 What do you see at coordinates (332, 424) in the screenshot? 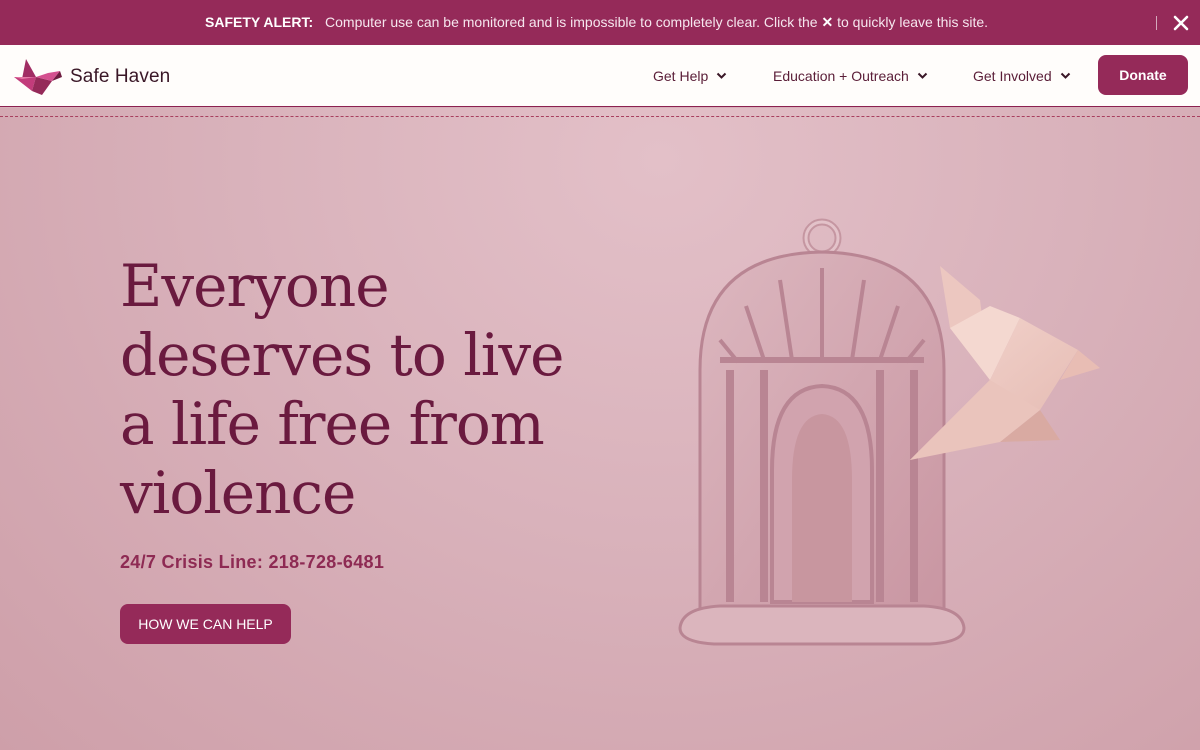
I see `hero-headline-line: a life free from` at bounding box center [332, 424].